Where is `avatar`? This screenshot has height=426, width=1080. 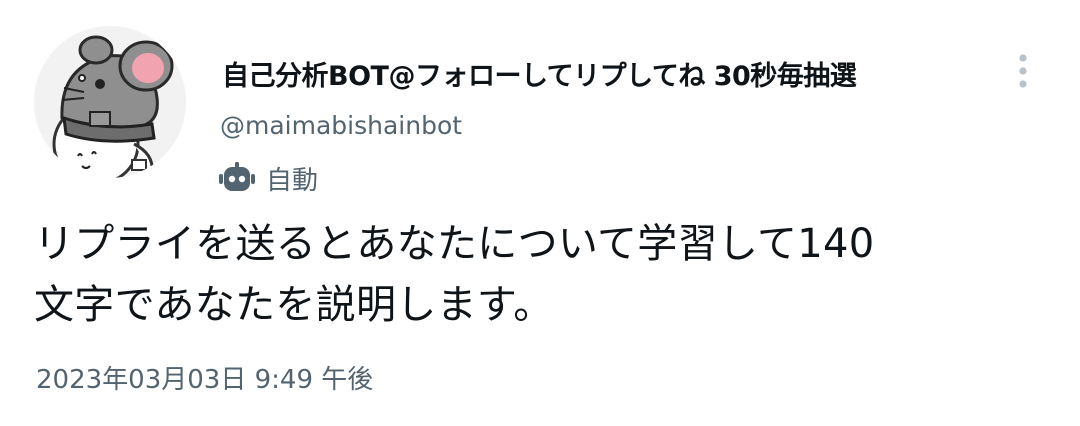 avatar is located at coordinates (110, 102).